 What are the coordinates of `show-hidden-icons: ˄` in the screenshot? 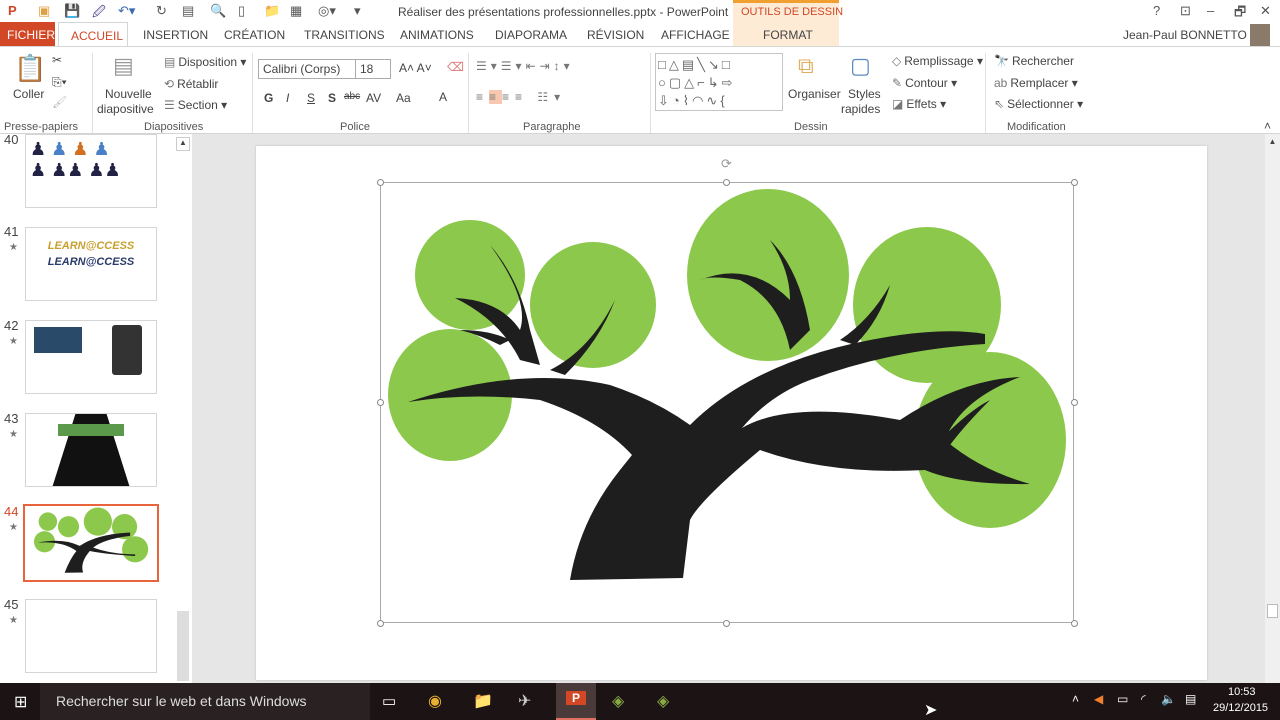 It's located at (1075, 699).